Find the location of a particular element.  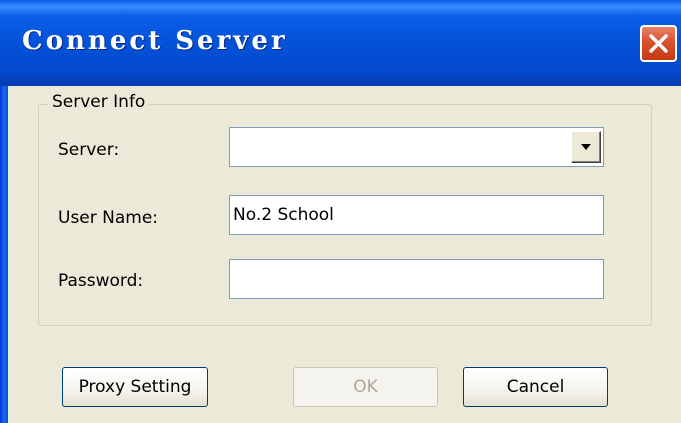

dropdown-button is located at coordinates (586, 147).